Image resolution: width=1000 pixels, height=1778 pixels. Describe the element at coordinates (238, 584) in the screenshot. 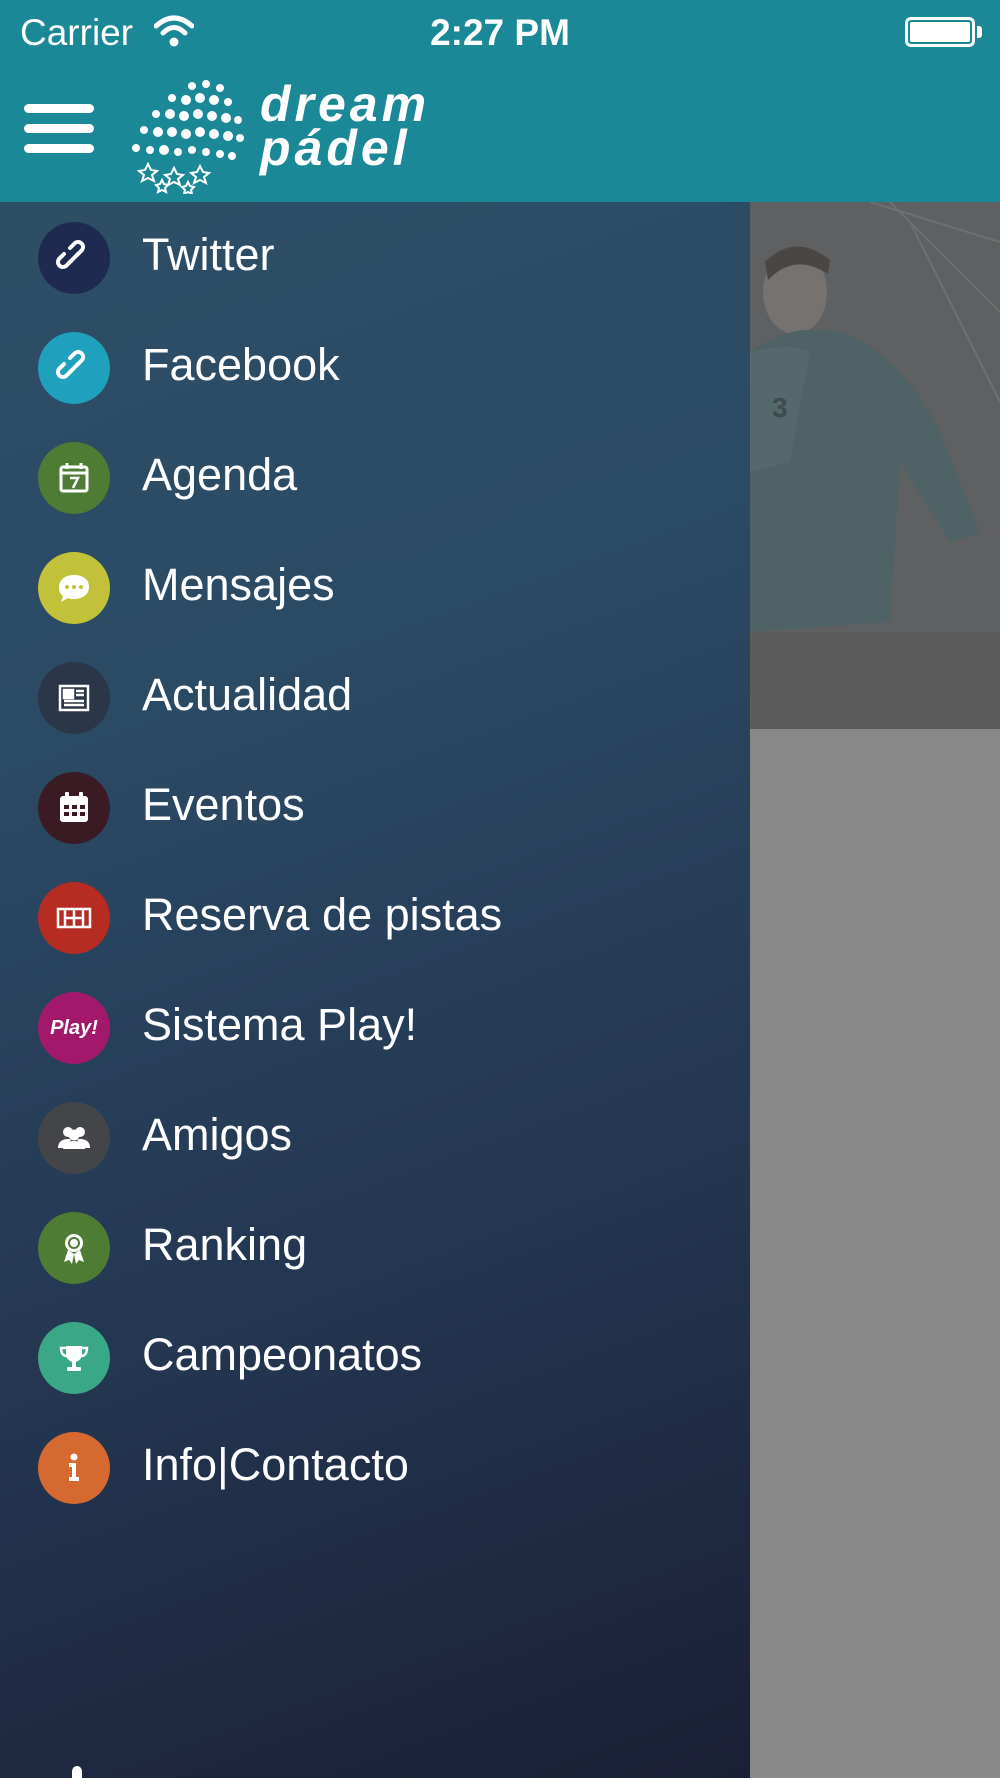

I see `menu-label-mensajes: Mensajes` at that location.